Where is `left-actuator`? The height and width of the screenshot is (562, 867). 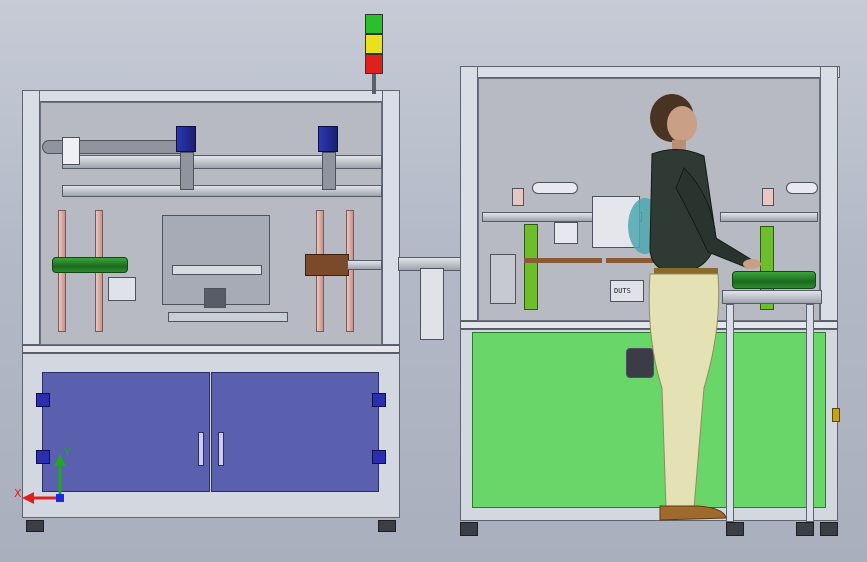
left-actuator is located at coordinates (327, 265).